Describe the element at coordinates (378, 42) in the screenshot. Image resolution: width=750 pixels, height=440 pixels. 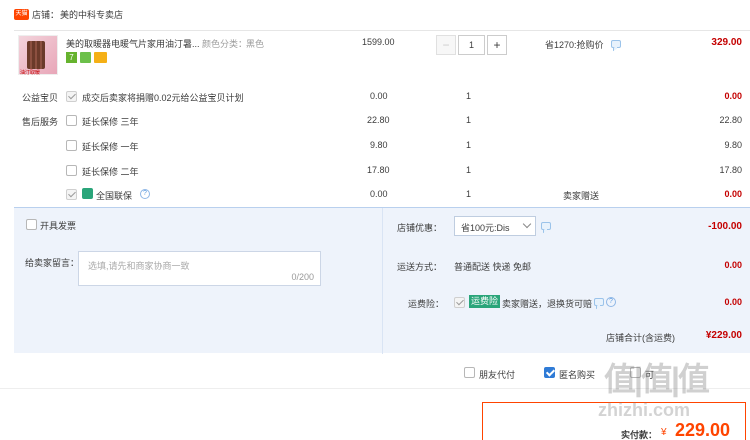
I see `item-unit-price: 1599.00` at that location.